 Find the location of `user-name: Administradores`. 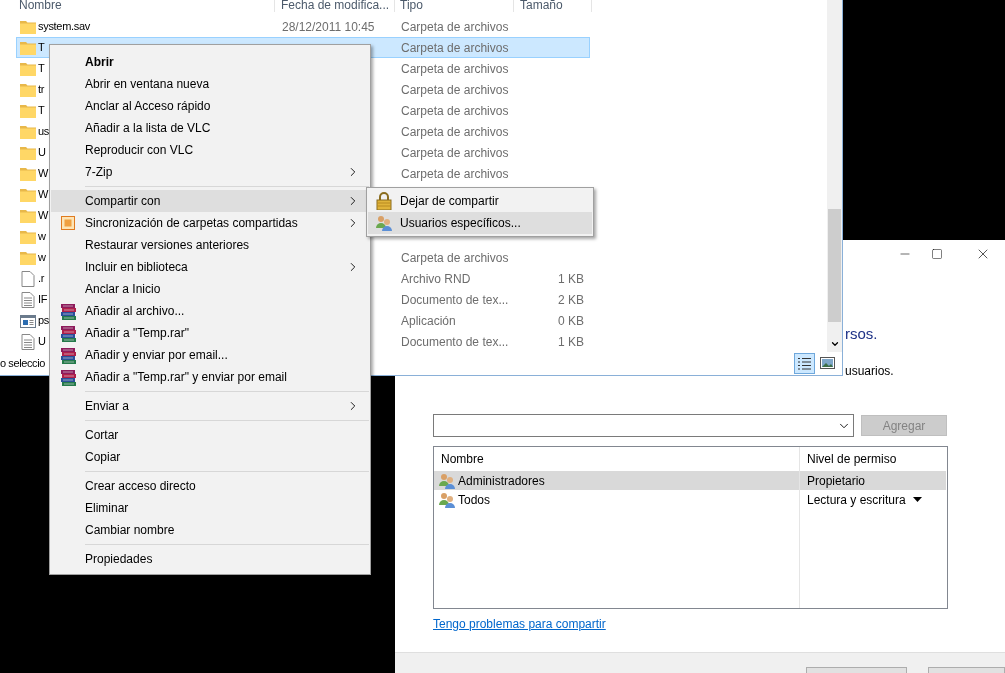

user-name: Administradores is located at coordinates (501, 481).